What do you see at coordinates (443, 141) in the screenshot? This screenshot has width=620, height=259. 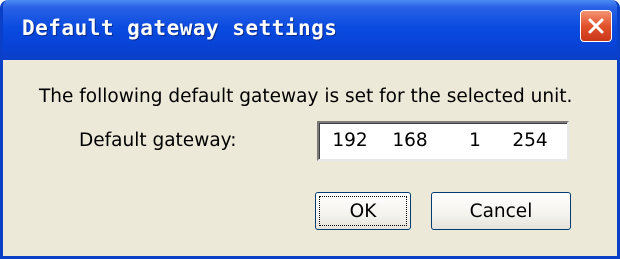 I see `gateway-ip-input: 192 168 1 254` at bounding box center [443, 141].